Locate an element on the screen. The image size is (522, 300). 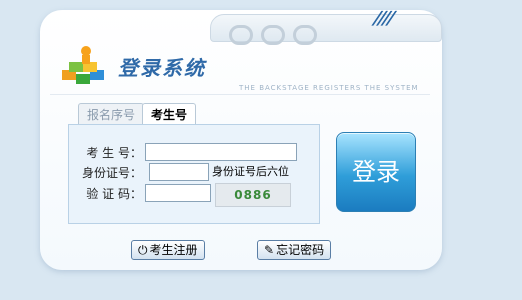
page-subtitle: THE BACKSTAGE REGISTERS THE SYSTEM is located at coordinates (329, 88).